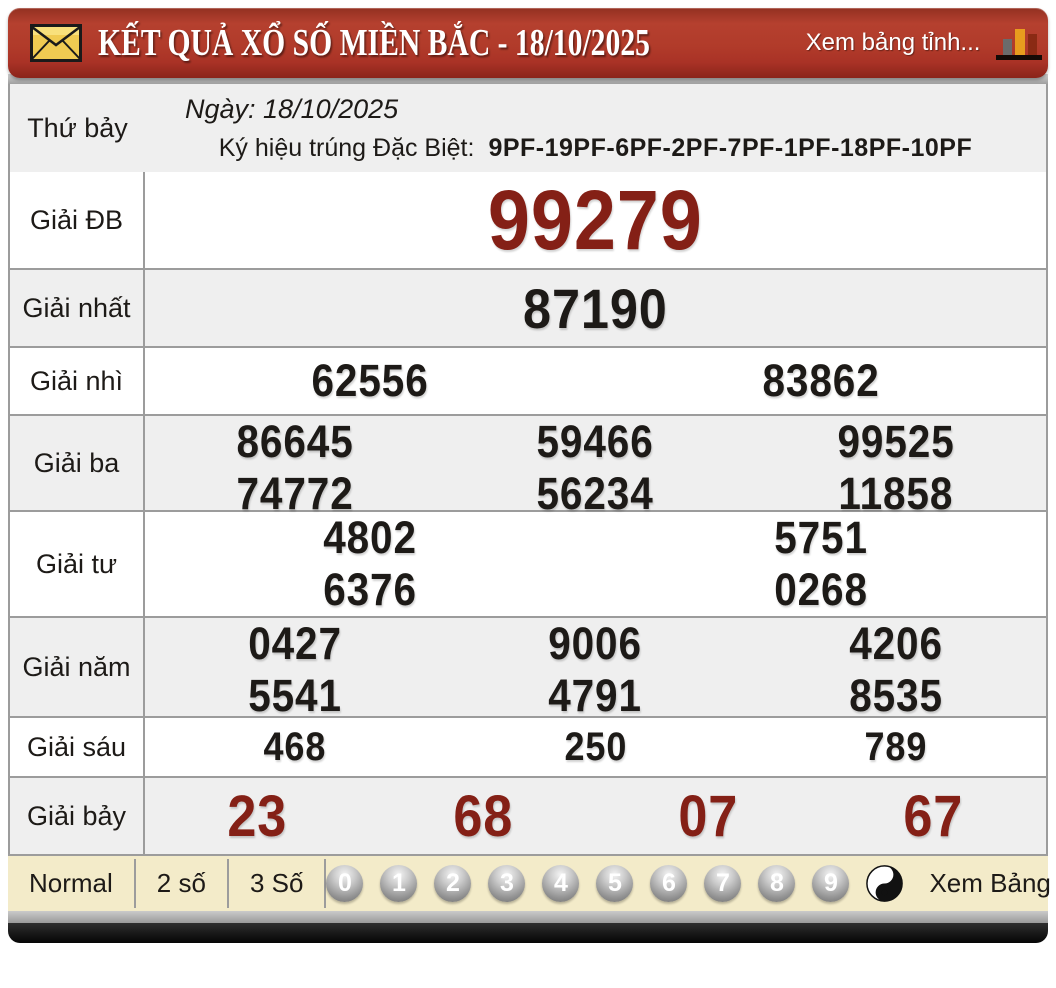  Describe the element at coordinates (821, 380) in the screenshot. I see `prize-number: 83862` at that location.